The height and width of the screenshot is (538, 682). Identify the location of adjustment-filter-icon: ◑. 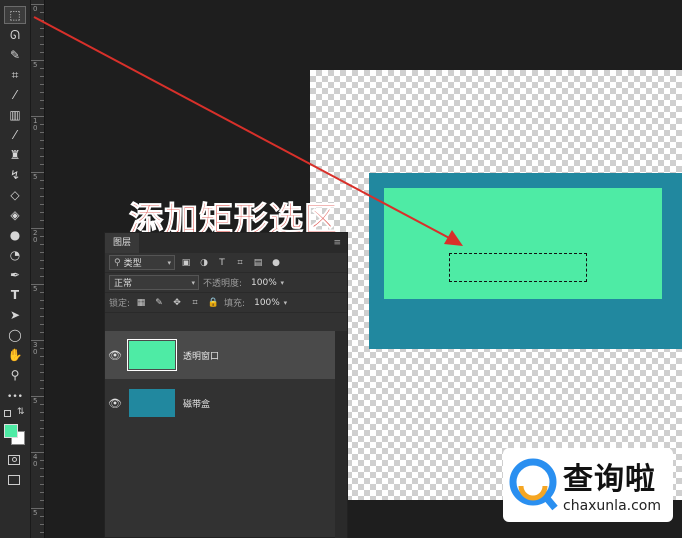
(204, 263).